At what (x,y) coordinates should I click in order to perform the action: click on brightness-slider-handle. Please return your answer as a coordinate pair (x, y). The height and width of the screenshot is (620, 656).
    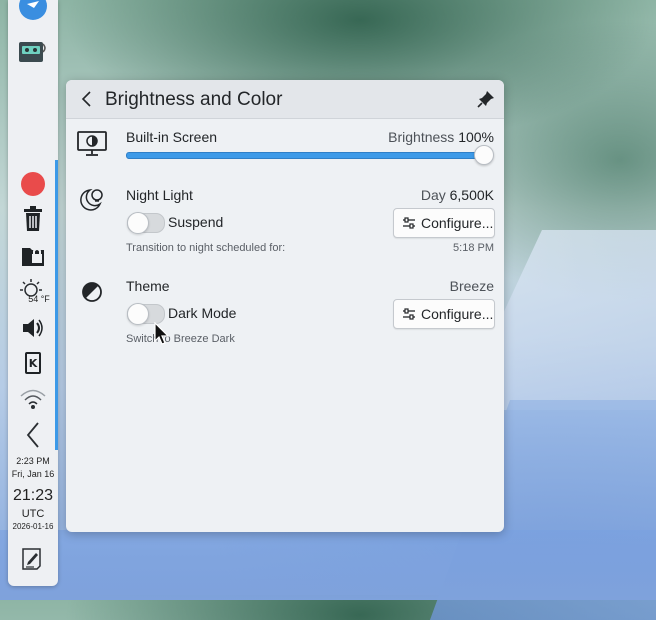
    Looking at the image, I should click on (484, 155).